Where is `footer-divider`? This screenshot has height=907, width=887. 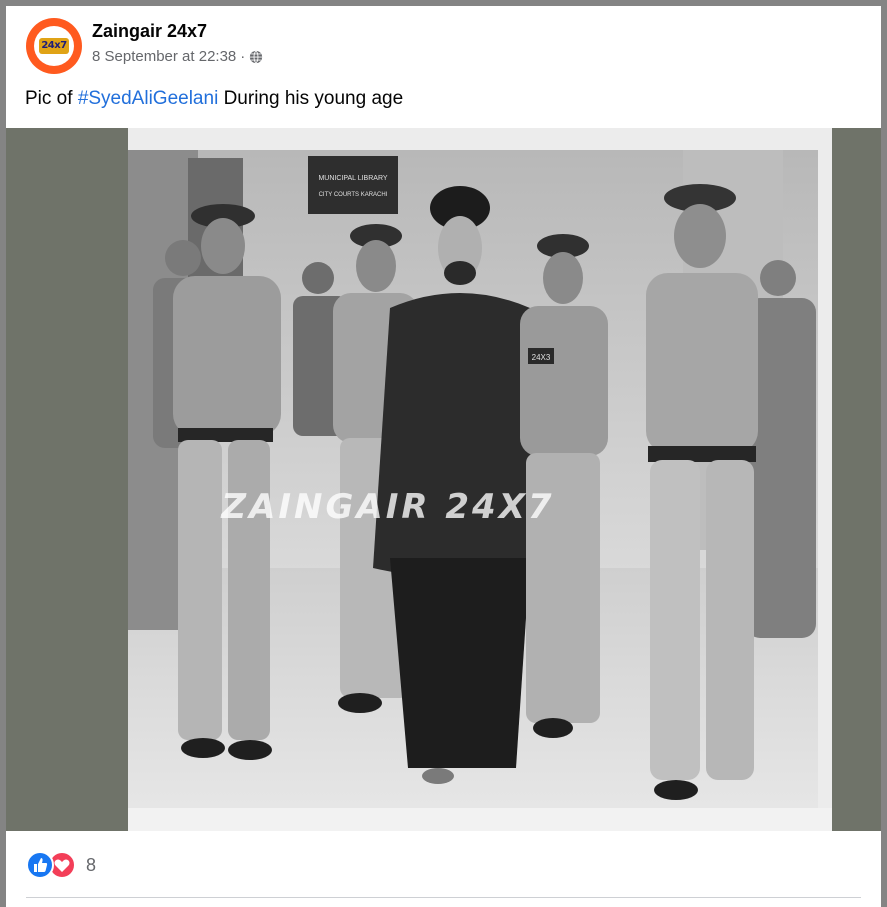 footer-divider is located at coordinates (443, 897).